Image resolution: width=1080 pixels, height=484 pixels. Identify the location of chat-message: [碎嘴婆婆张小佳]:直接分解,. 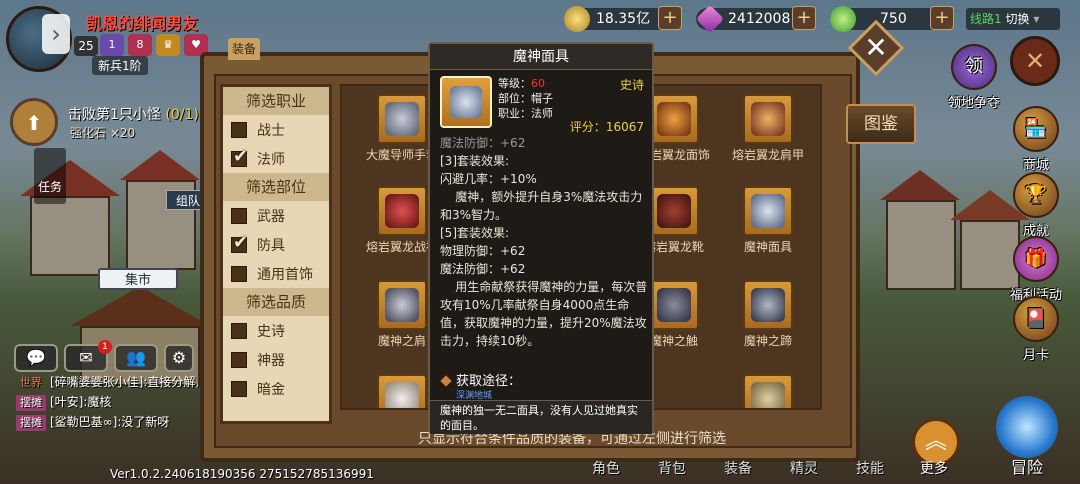
(125, 382).